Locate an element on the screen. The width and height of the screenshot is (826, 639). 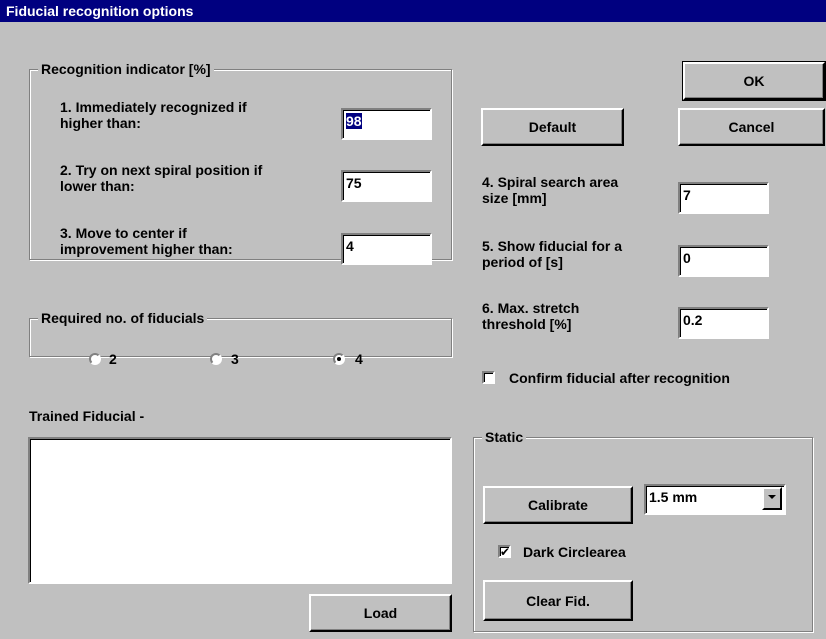
recognition-indicator-title: Recognition indicator [%] is located at coordinates (126, 69).